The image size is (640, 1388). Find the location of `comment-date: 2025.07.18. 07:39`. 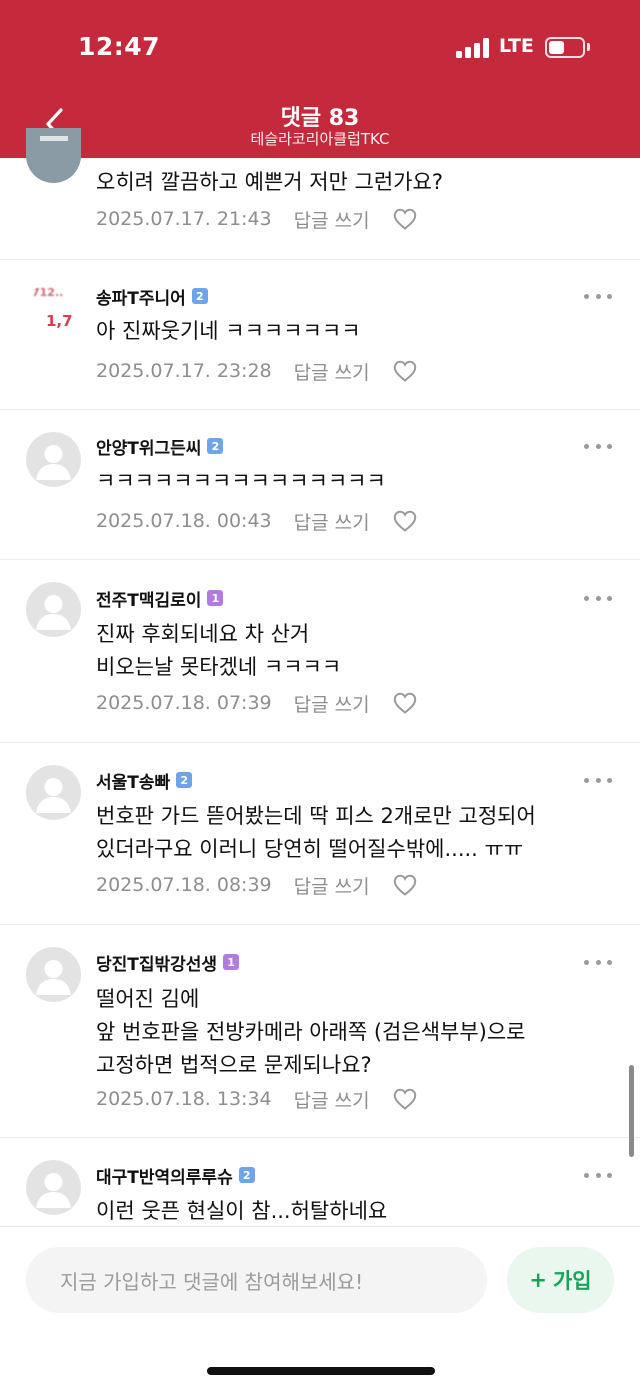

comment-date: 2025.07.18. 07:39 is located at coordinates (184, 703).